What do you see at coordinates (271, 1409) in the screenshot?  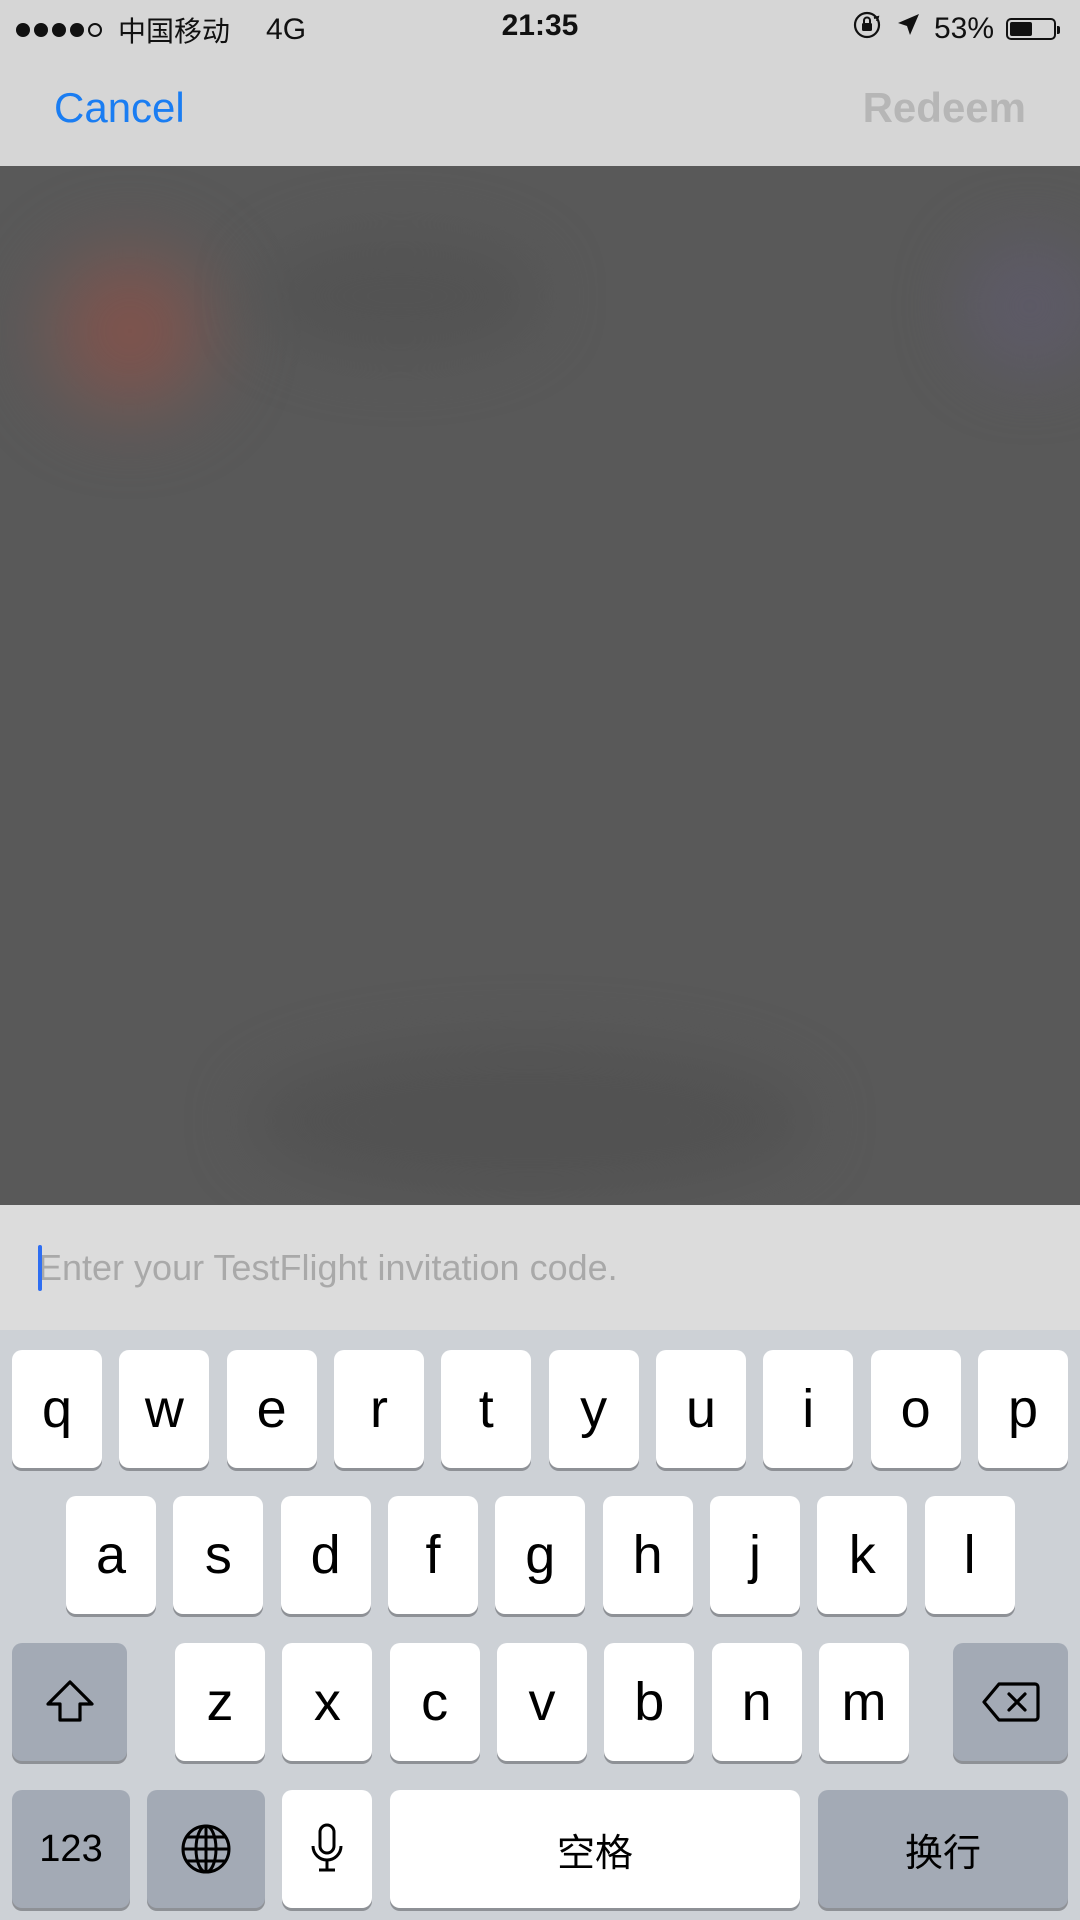 I see `key-e: e` at bounding box center [271, 1409].